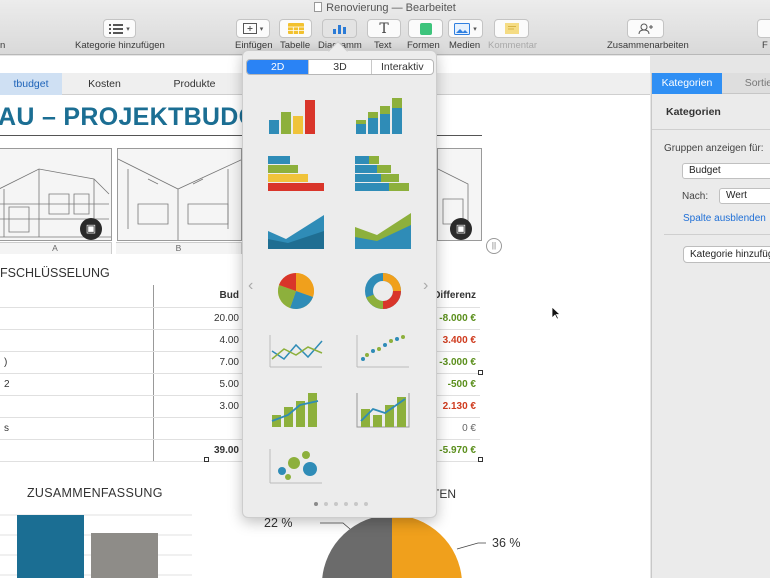  I want to click on budget-cell: 4.00, so click(198, 340).